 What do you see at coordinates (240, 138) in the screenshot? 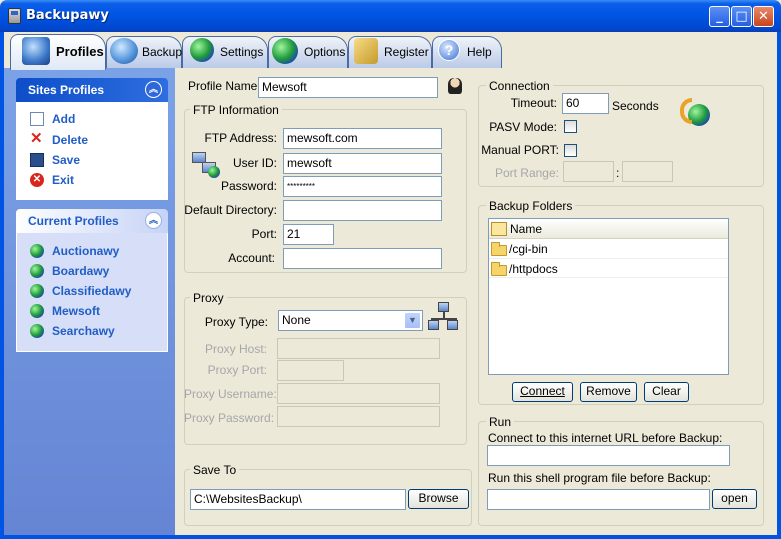
I see `ftp-address-label: FTP Address:` at bounding box center [240, 138].